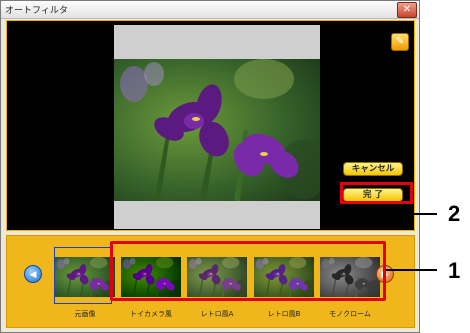 The width and height of the screenshot is (470, 333). What do you see at coordinates (85, 277) in the screenshot?
I see `thumbnail-original` at bounding box center [85, 277].